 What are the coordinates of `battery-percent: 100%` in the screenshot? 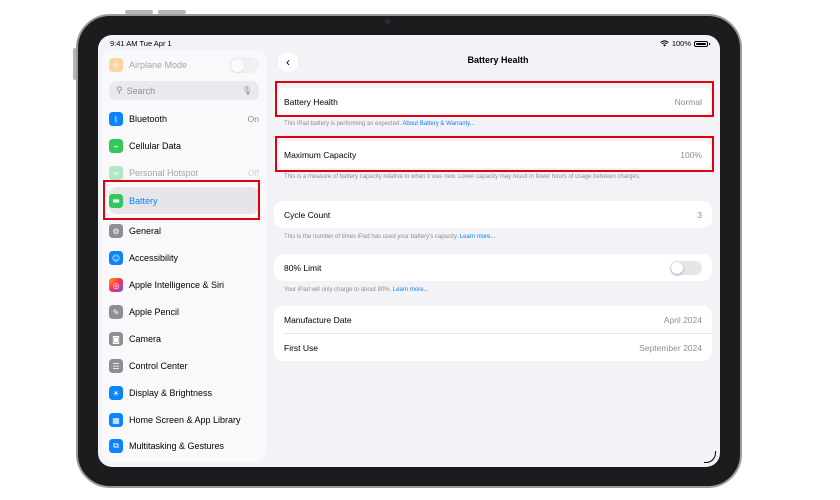 It's located at (681, 43).